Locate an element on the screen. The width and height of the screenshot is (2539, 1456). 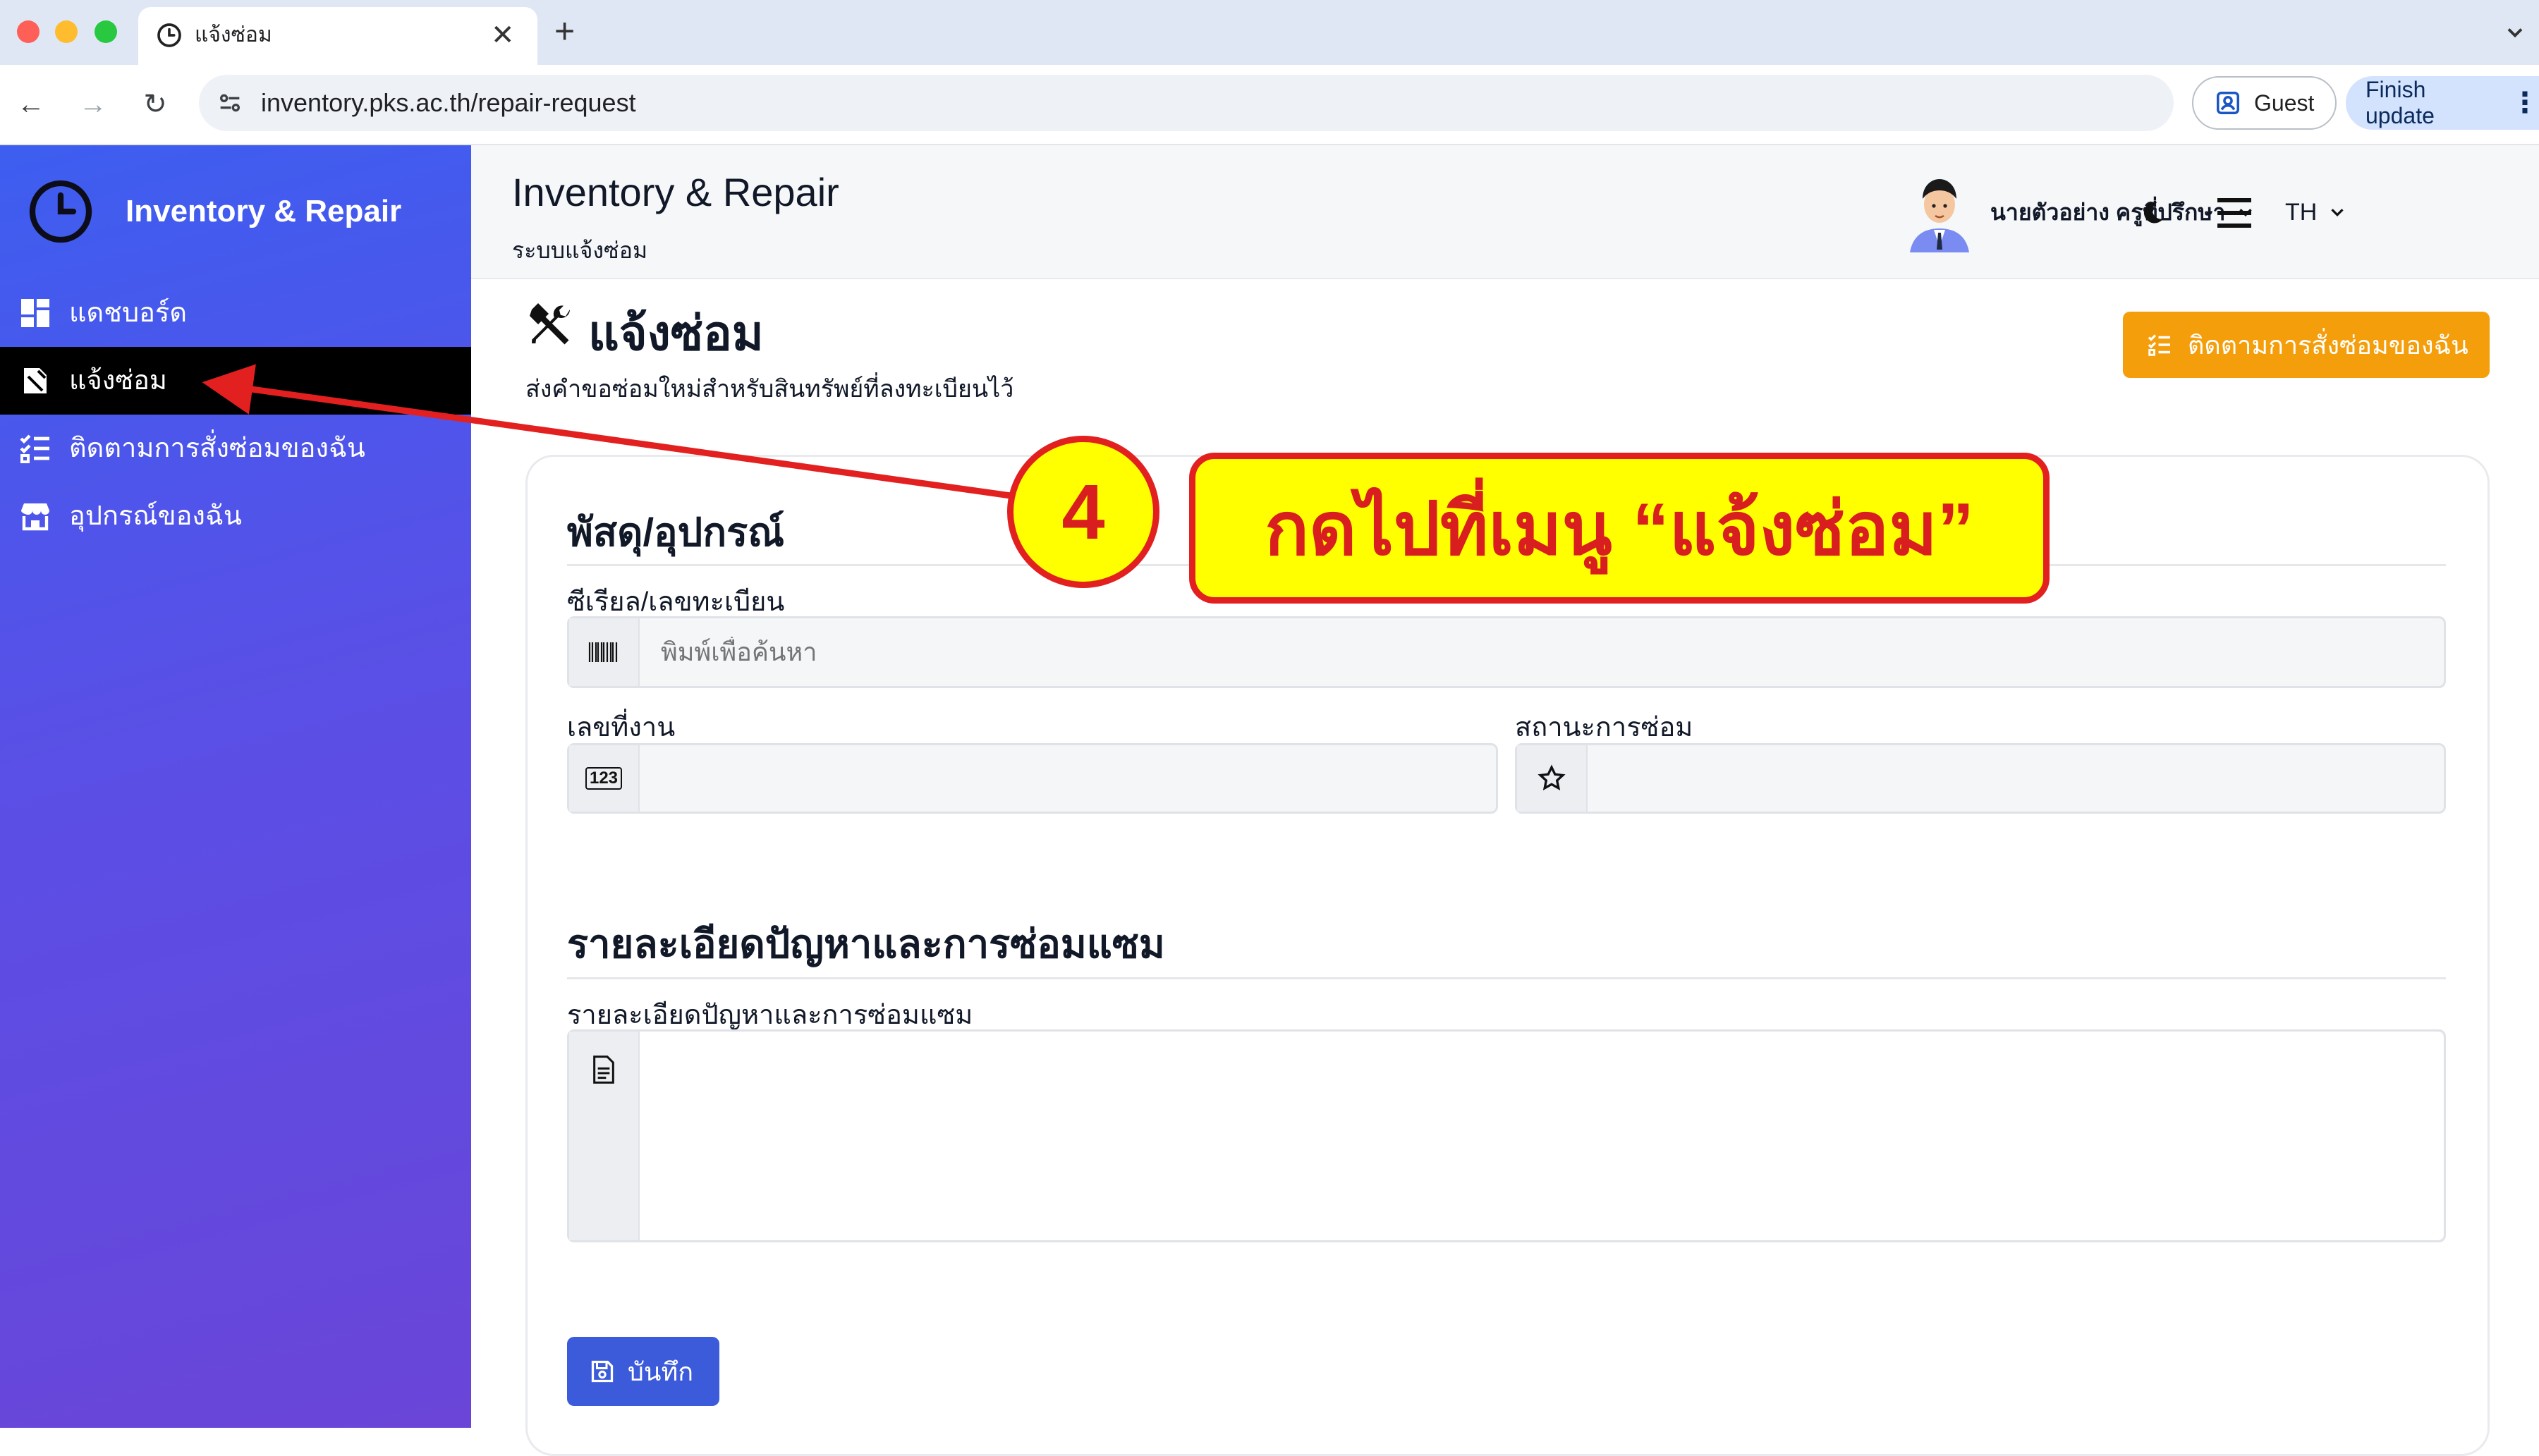
app-subtitle: ระบบแจ้งซ่อม is located at coordinates (580, 250).